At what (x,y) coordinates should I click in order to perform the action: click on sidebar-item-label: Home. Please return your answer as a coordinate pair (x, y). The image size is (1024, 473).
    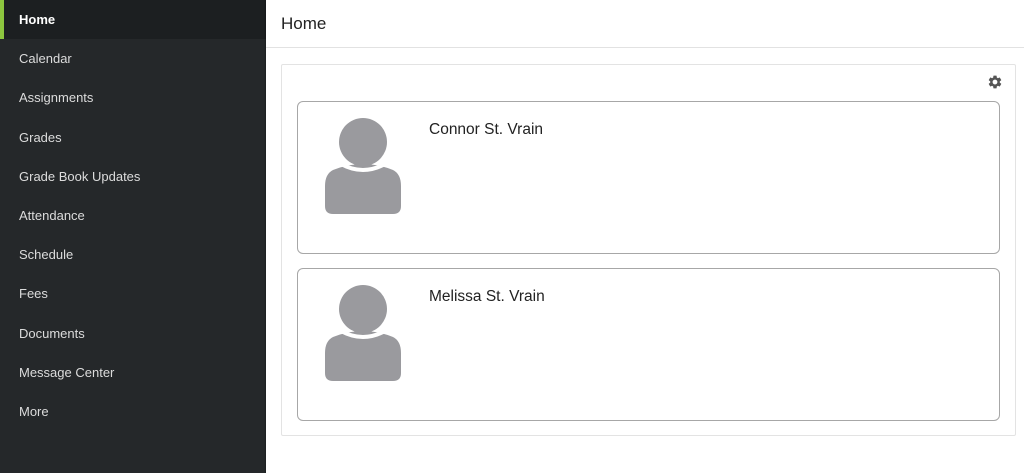
    Looking at the image, I should click on (37, 20).